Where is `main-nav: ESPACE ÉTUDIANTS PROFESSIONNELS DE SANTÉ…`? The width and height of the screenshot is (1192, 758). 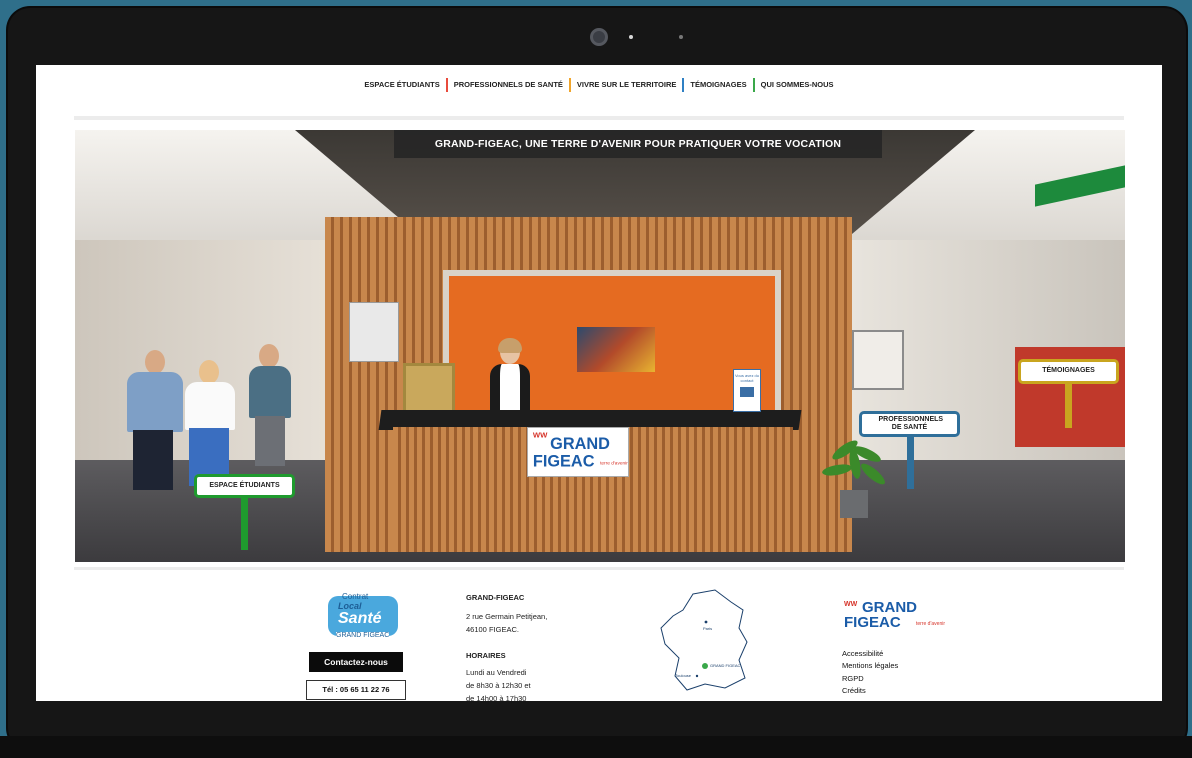
main-nav: ESPACE ÉTUDIANTS PROFESSIONNELS DE SANTÉ… is located at coordinates (599, 85).